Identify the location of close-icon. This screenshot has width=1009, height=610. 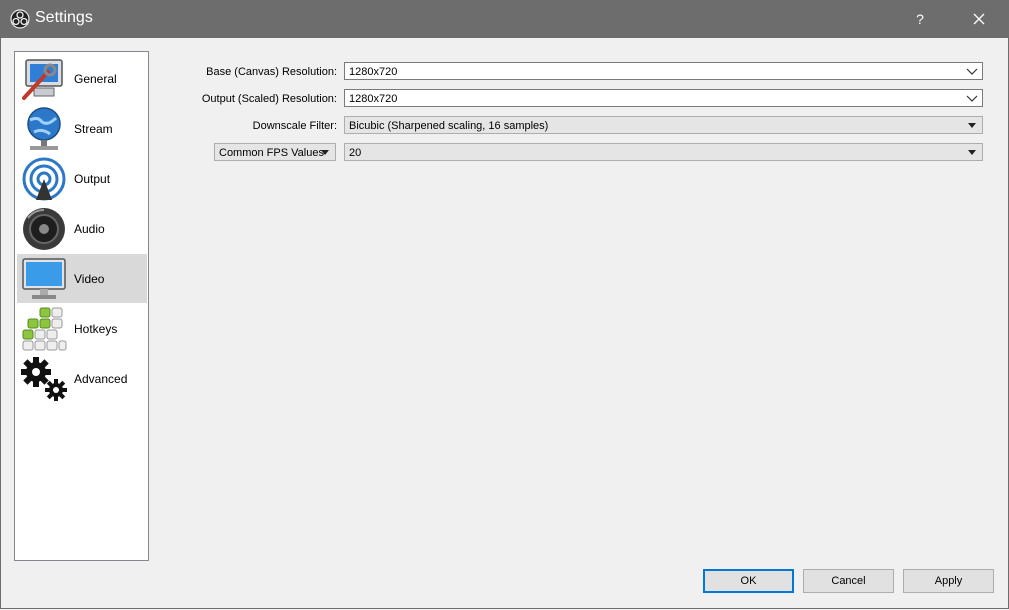
(979, 19).